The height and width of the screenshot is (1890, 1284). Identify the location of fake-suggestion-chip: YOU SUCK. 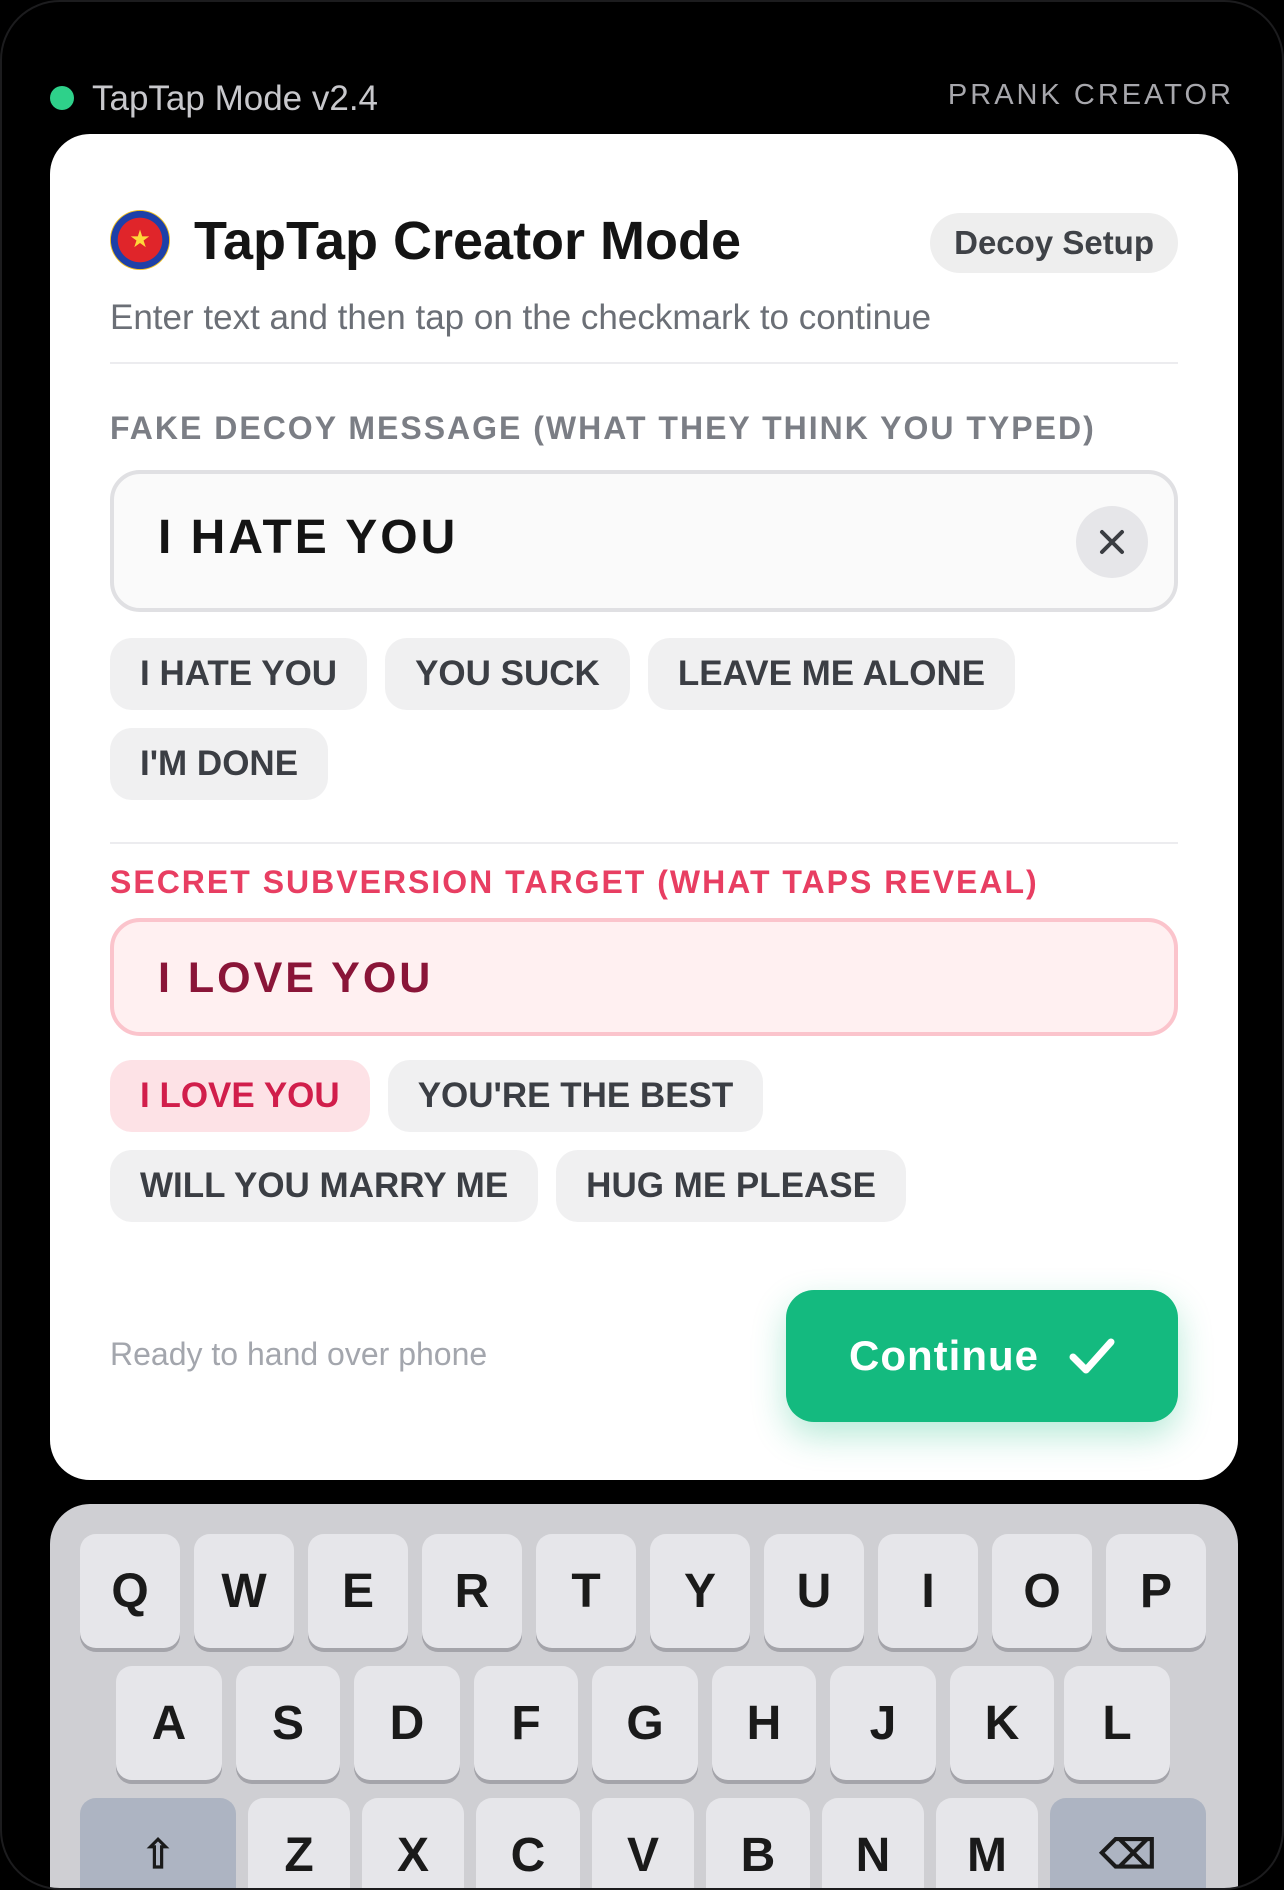
(507, 674).